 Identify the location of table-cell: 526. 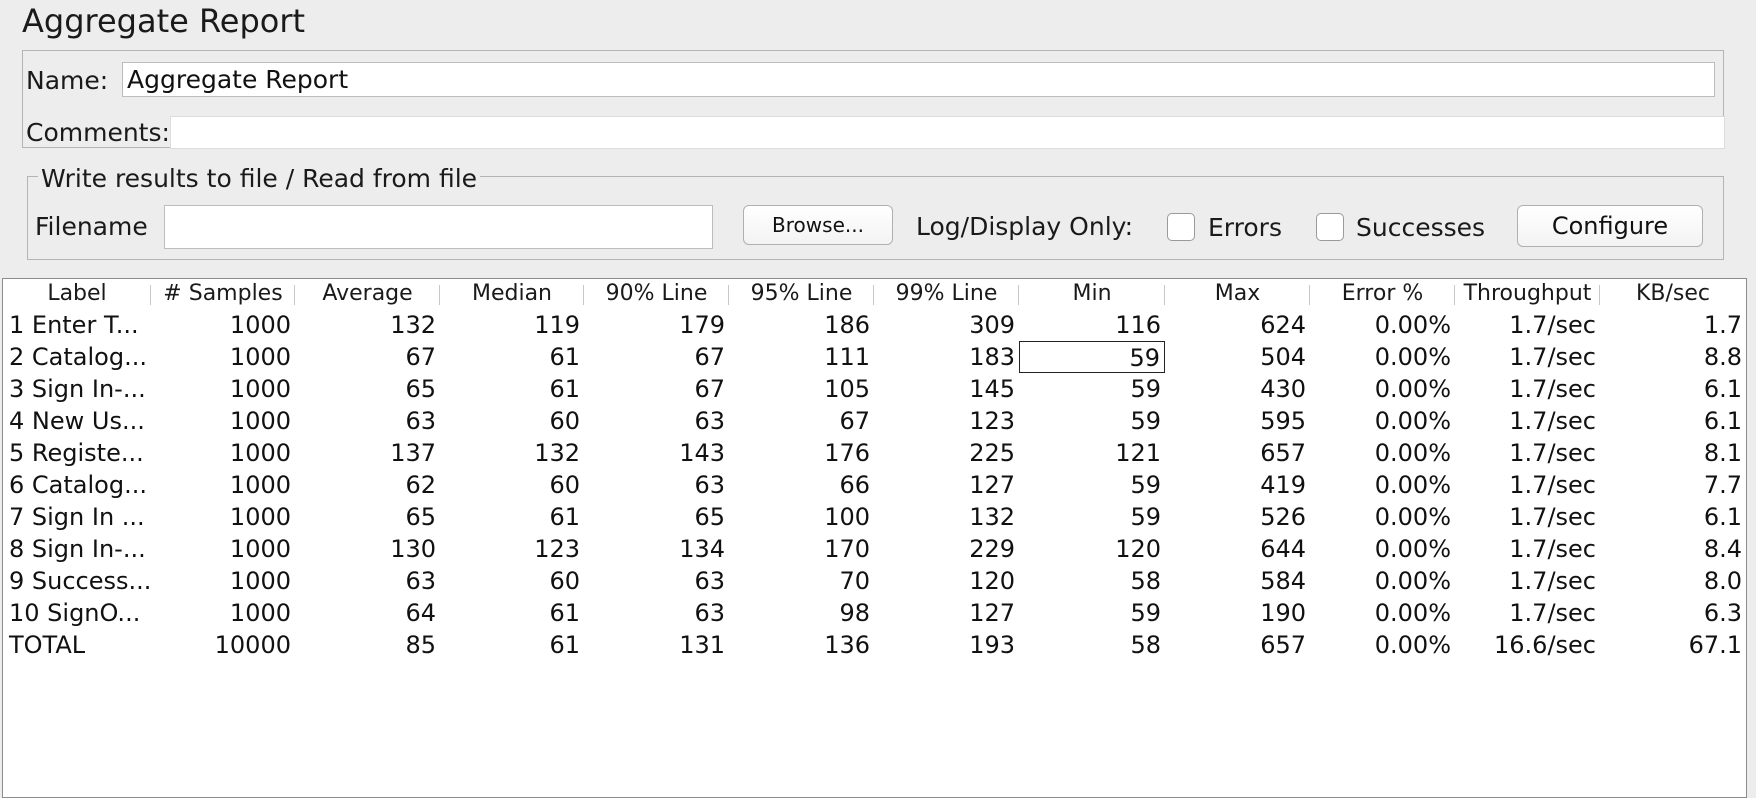
(1237, 517).